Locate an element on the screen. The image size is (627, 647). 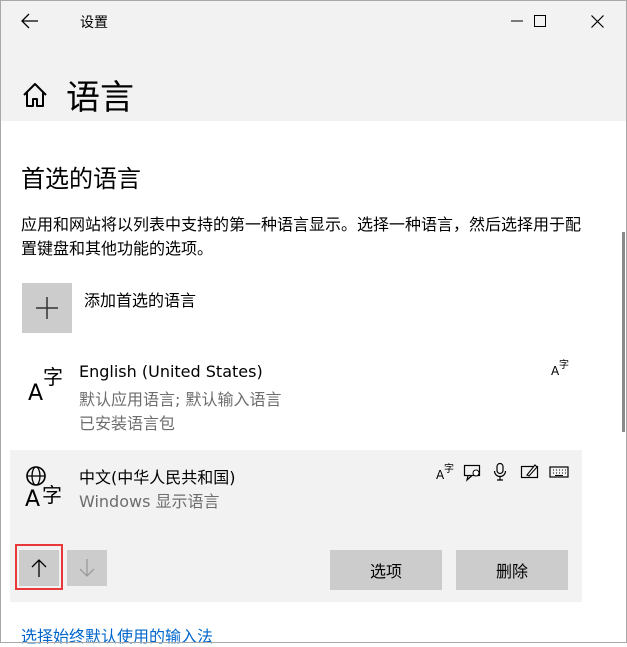
window-title: 设置 is located at coordinates (94, 23).